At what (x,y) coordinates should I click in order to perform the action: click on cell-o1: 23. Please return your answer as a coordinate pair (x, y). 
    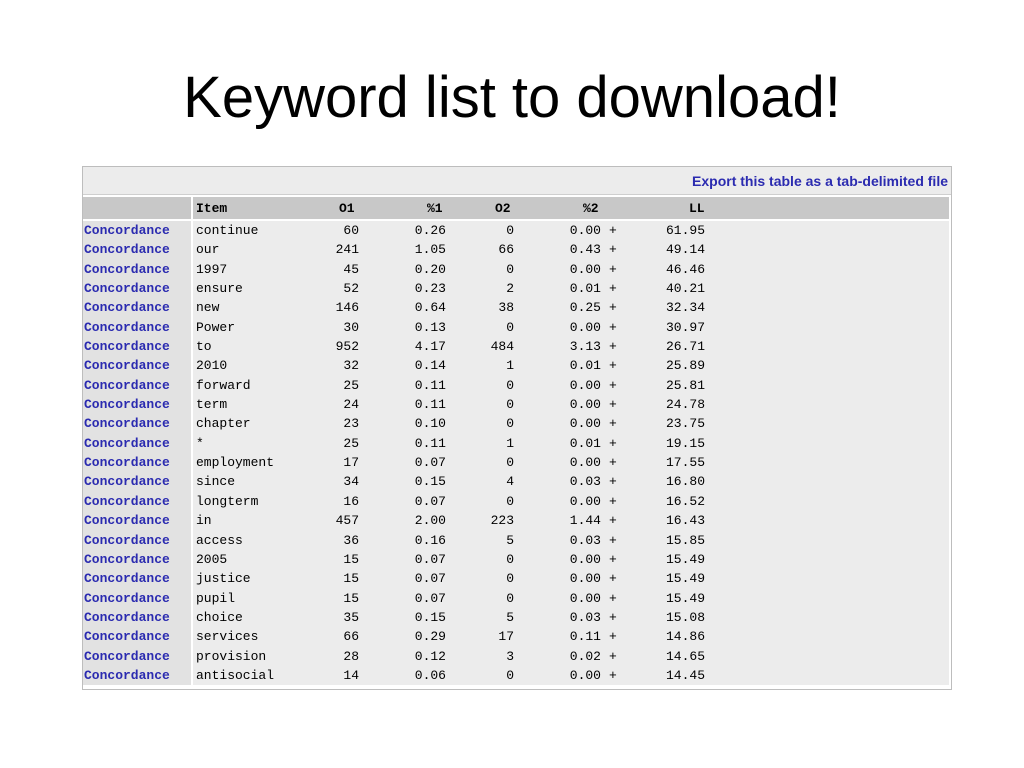
    Looking at the image, I should click on (351, 424).